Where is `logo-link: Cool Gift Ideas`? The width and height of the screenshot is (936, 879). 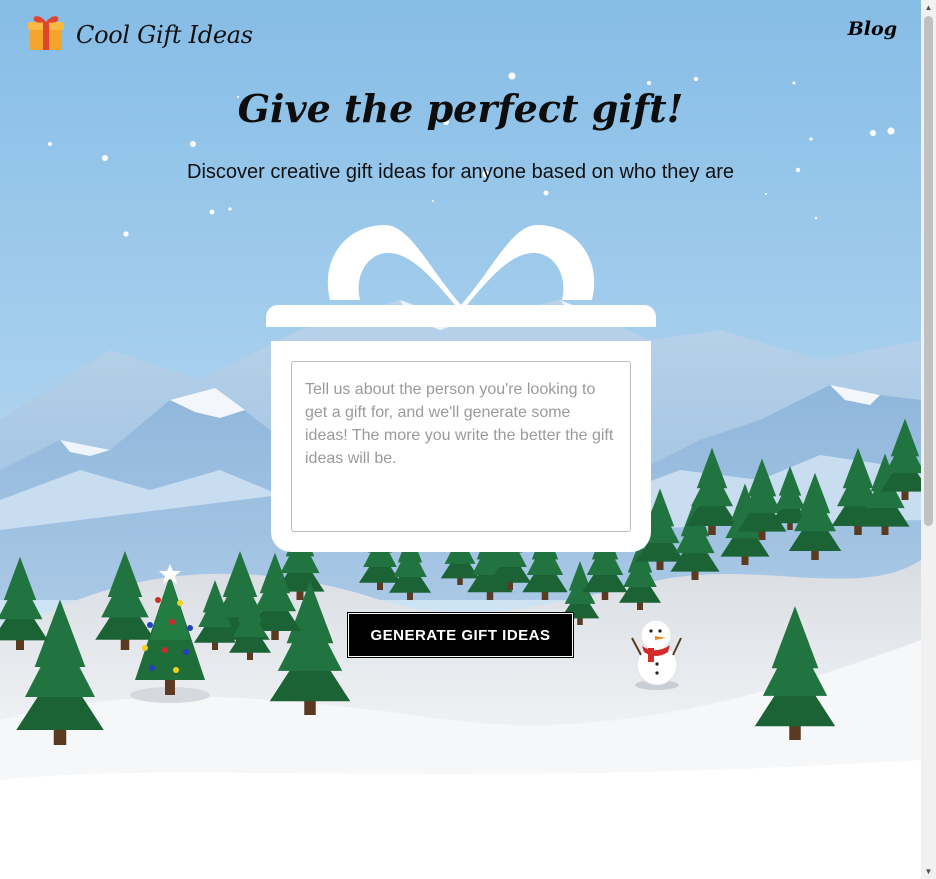 logo-link: Cool Gift Ideas is located at coordinates (139, 34).